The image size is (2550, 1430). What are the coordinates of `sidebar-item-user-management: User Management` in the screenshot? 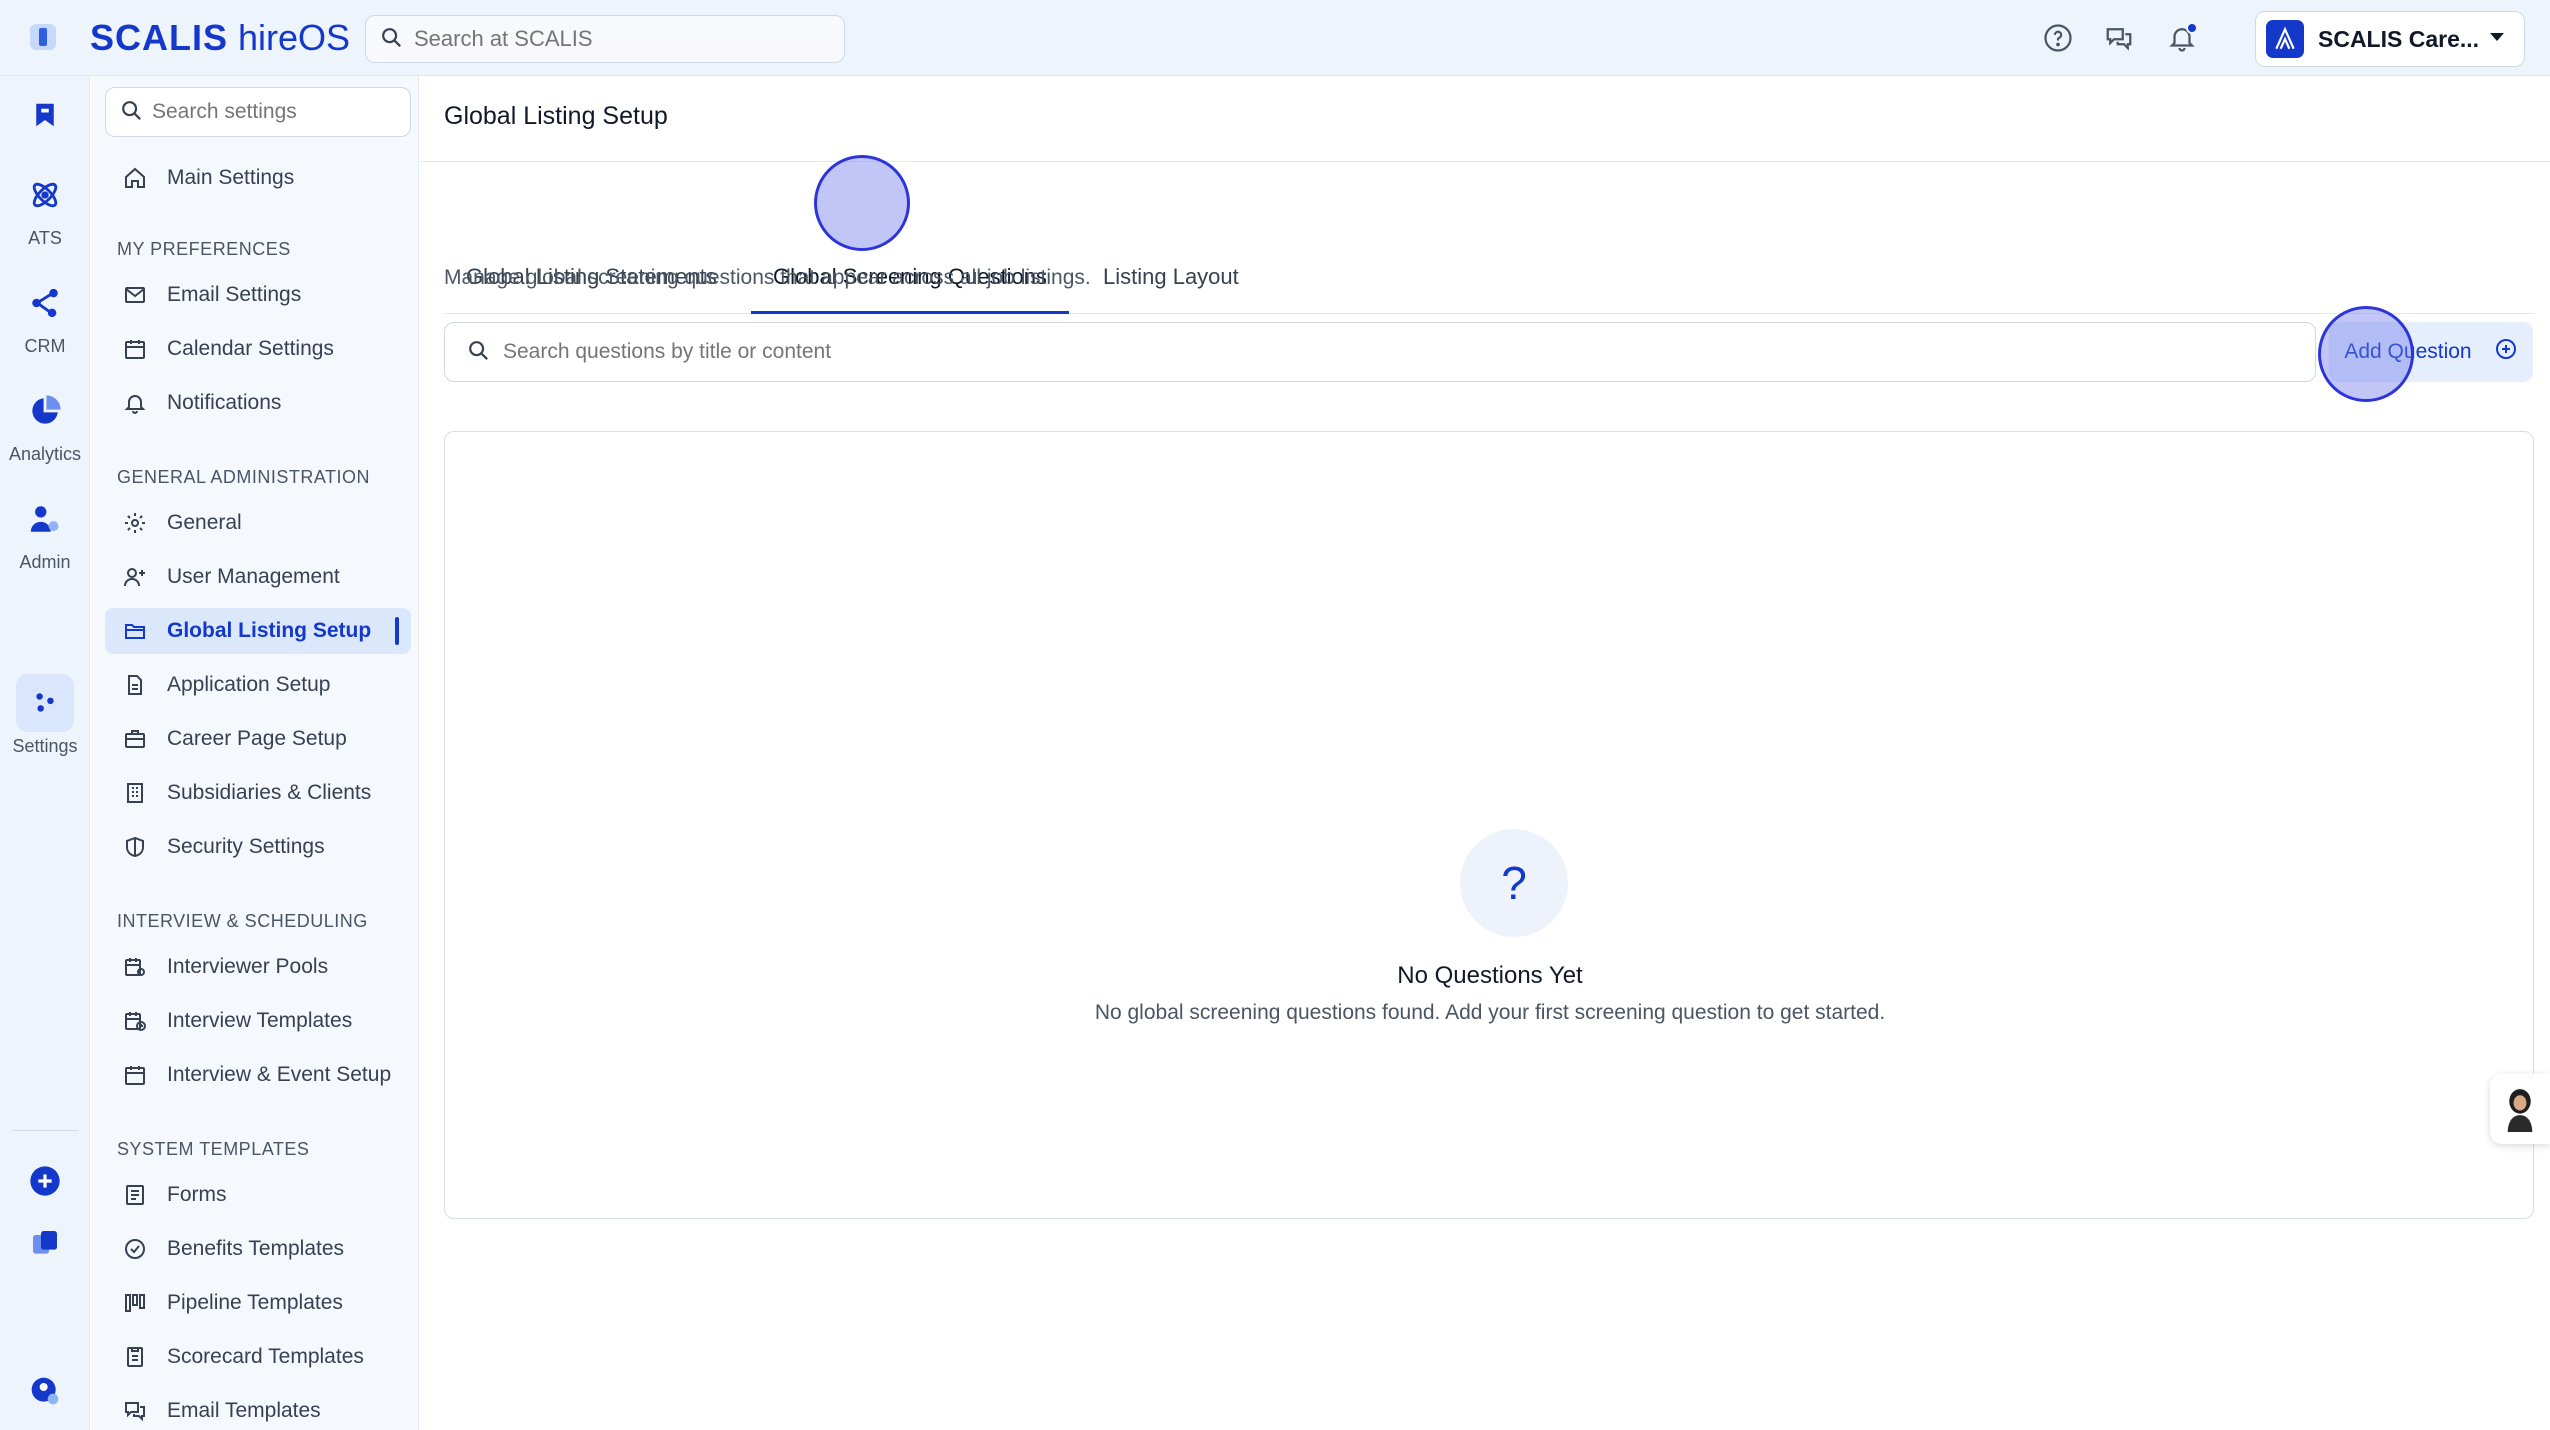 It's located at (258, 577).